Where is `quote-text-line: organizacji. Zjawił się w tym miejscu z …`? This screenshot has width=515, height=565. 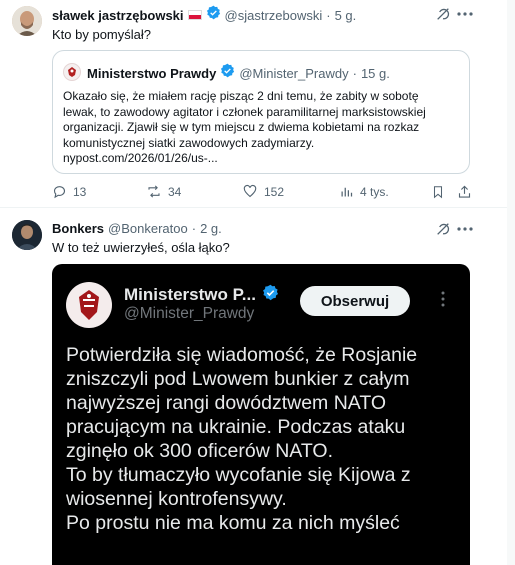
quote-text-line: organizacji. Zjawił się w tym miejscu z … is located at coordinates (241, 127).